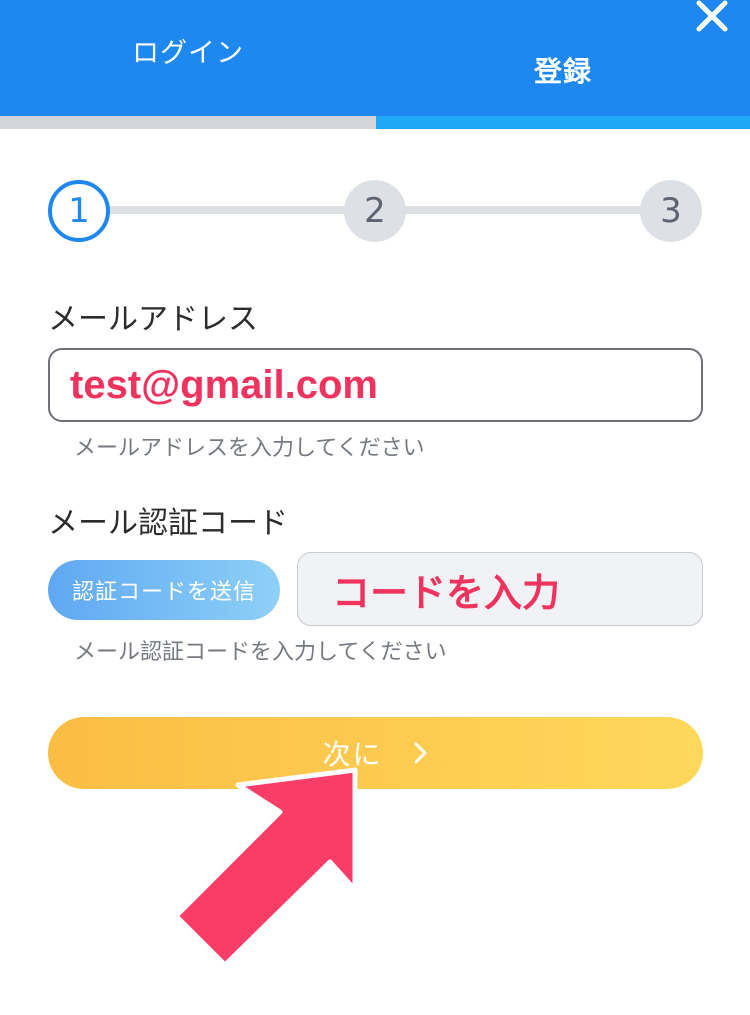 This screenshot has height=1015, width=750. I want to click on close-button, so click(712, 19).